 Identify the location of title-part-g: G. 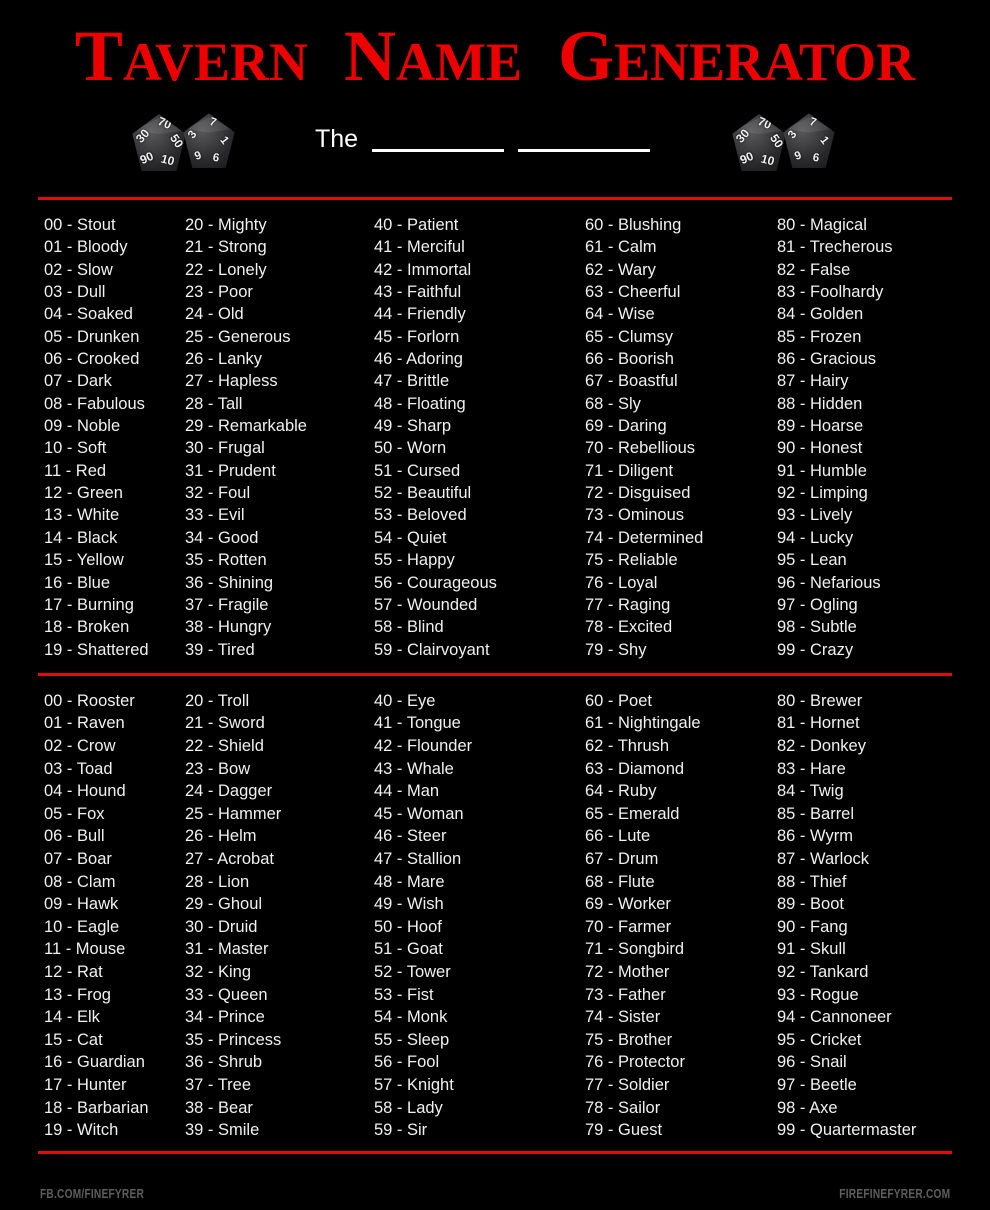
(585, 56).